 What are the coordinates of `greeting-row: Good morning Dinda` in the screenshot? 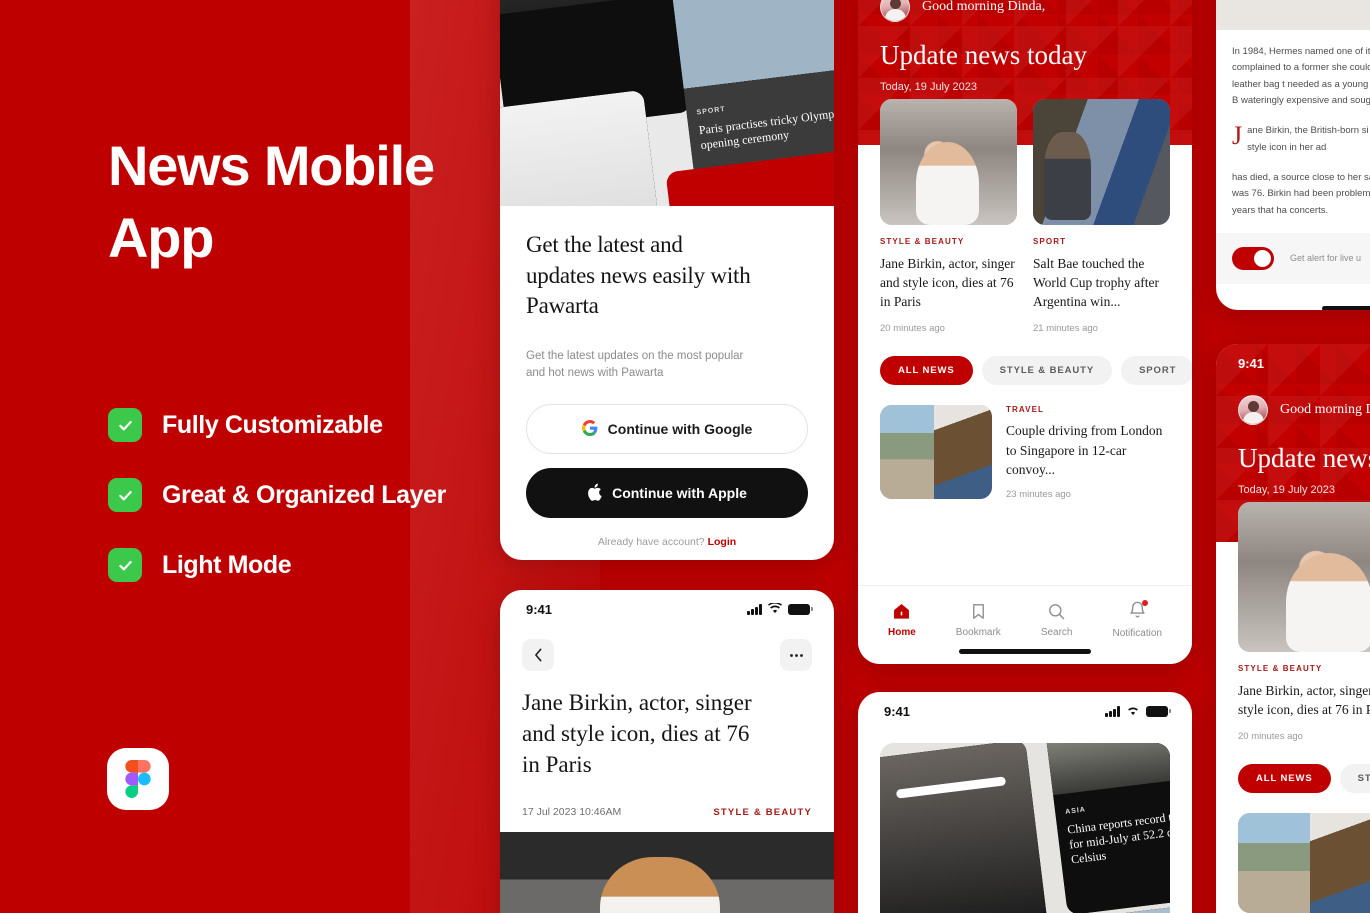 It's located at (1293, 398).